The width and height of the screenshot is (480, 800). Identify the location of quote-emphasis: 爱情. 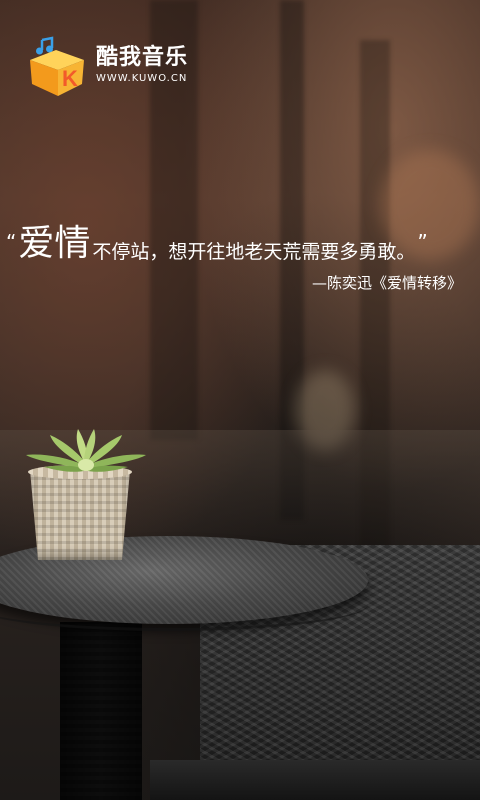
(54, 243).